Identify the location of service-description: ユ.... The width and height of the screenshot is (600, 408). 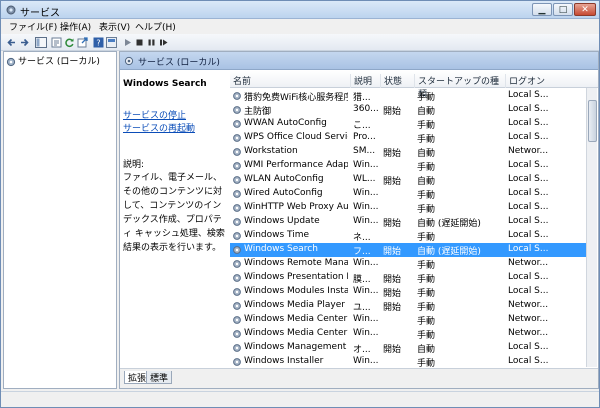
(362, 308).